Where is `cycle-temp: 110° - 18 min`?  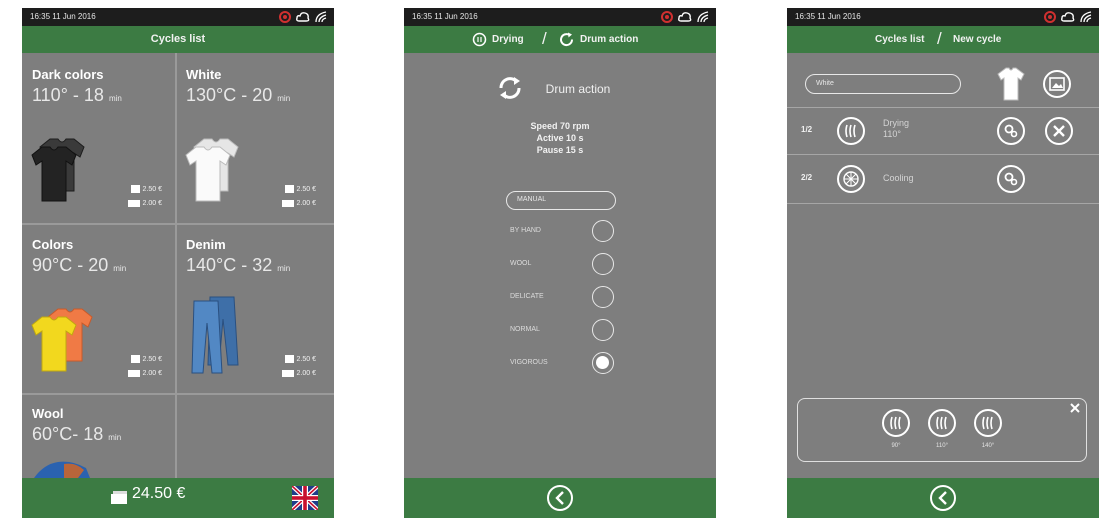 cycle-temp: 110° - 18 min is located at coordinates (77, 95).